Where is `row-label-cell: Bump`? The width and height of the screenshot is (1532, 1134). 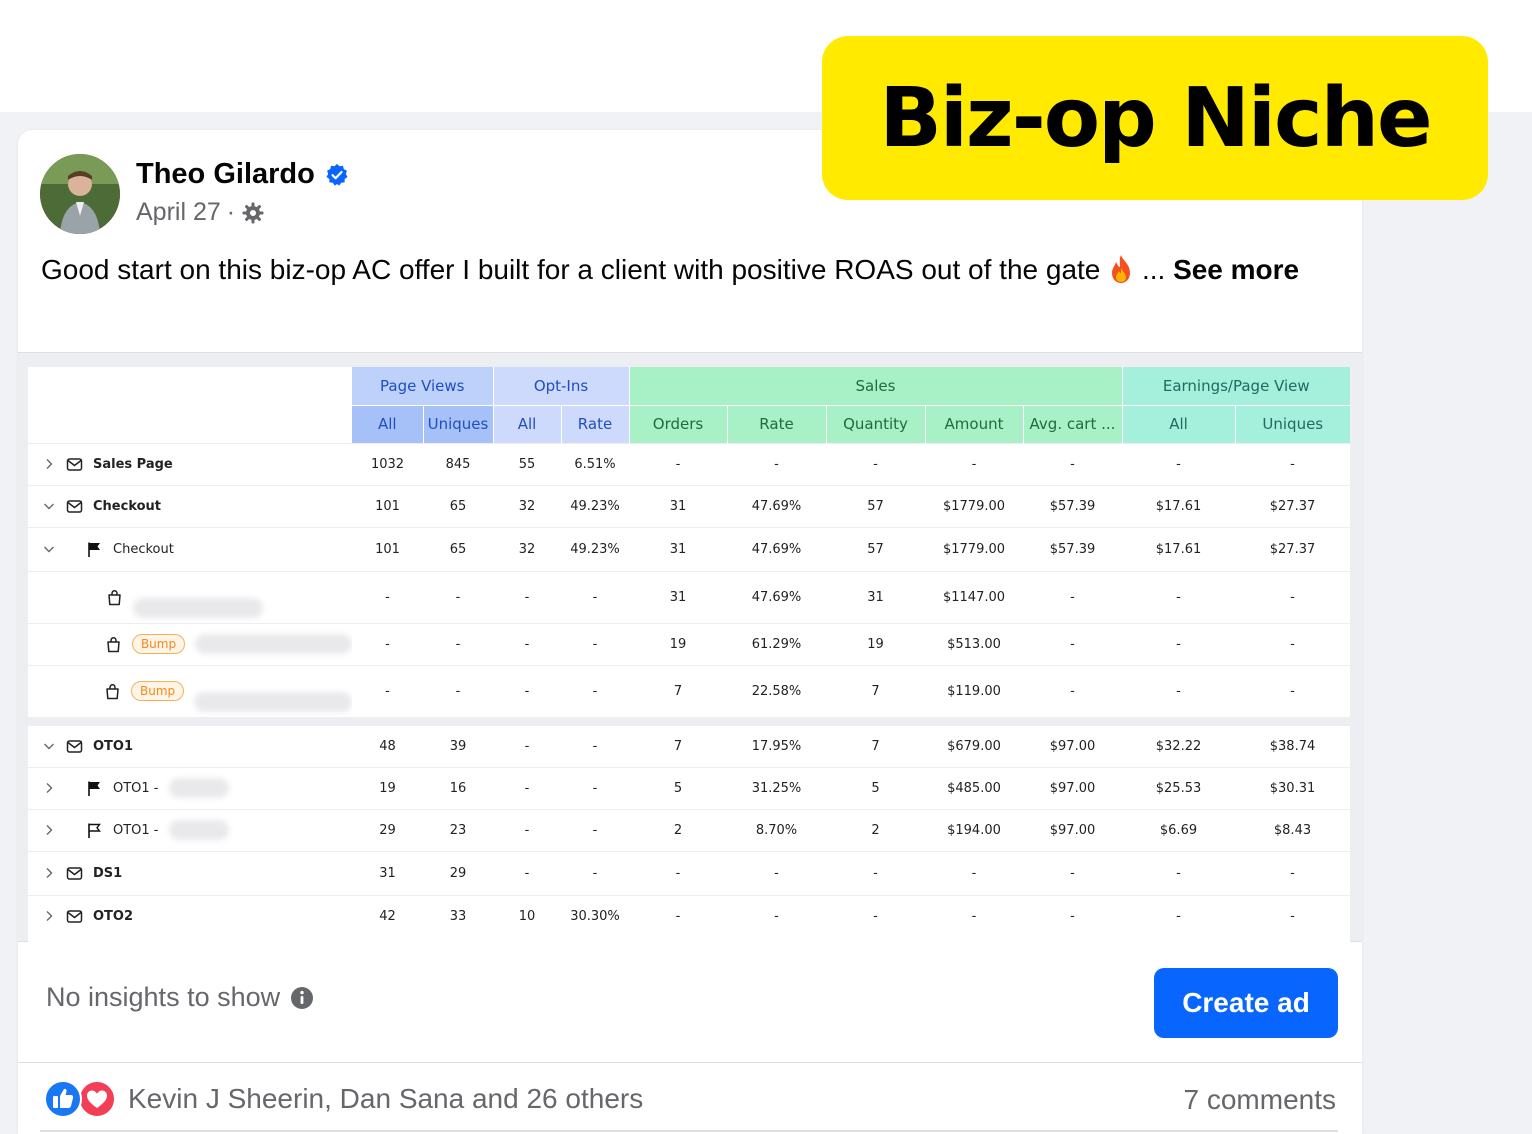 row-label-cell: Bump is located at coordinates (190, 643).